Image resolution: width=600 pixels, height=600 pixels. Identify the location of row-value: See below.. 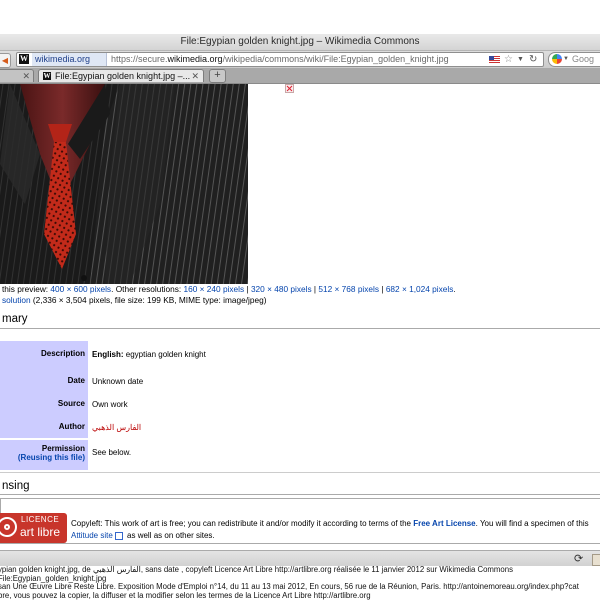
(112, 452).